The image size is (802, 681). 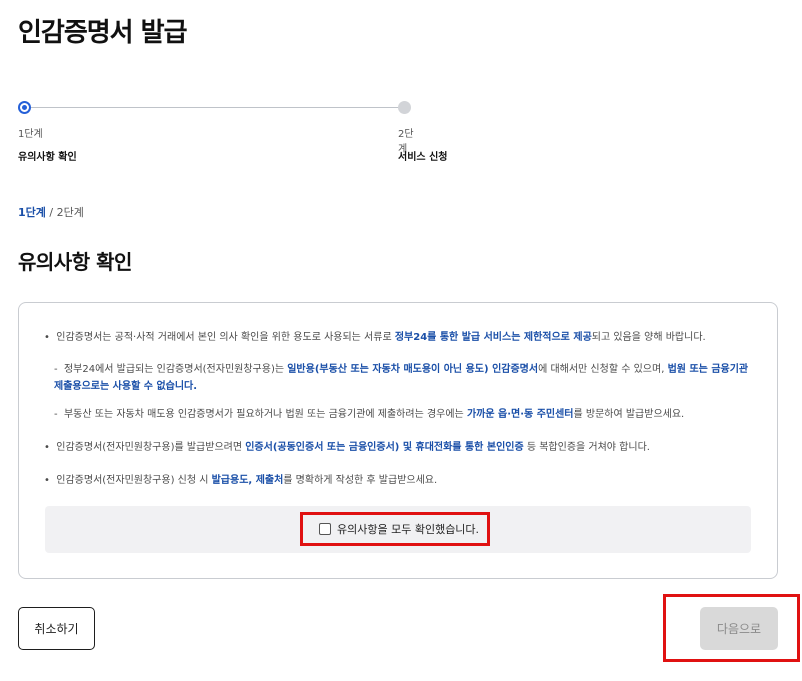 What do you see at coordinates (408, 529) in the screenshot?
I see `confirm-checkbox-text: 유의사항을 모두 확인했습니다.` at bounding box center [408, 529].